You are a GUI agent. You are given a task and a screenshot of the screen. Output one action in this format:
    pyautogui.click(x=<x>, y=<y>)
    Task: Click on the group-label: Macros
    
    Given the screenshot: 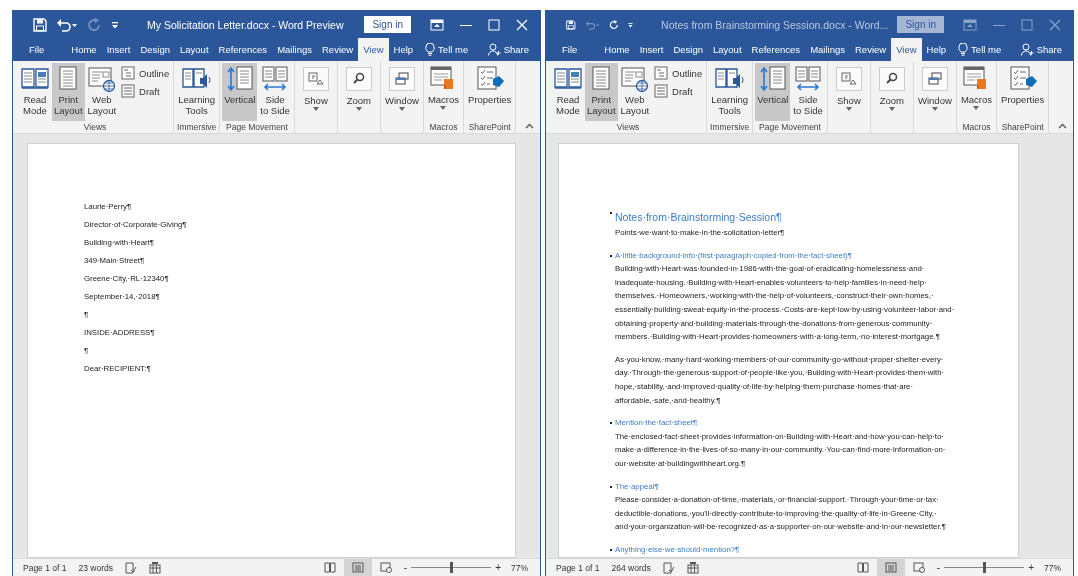 What is the action you would take?
    pyautogui.click(x=443, y=127)
    